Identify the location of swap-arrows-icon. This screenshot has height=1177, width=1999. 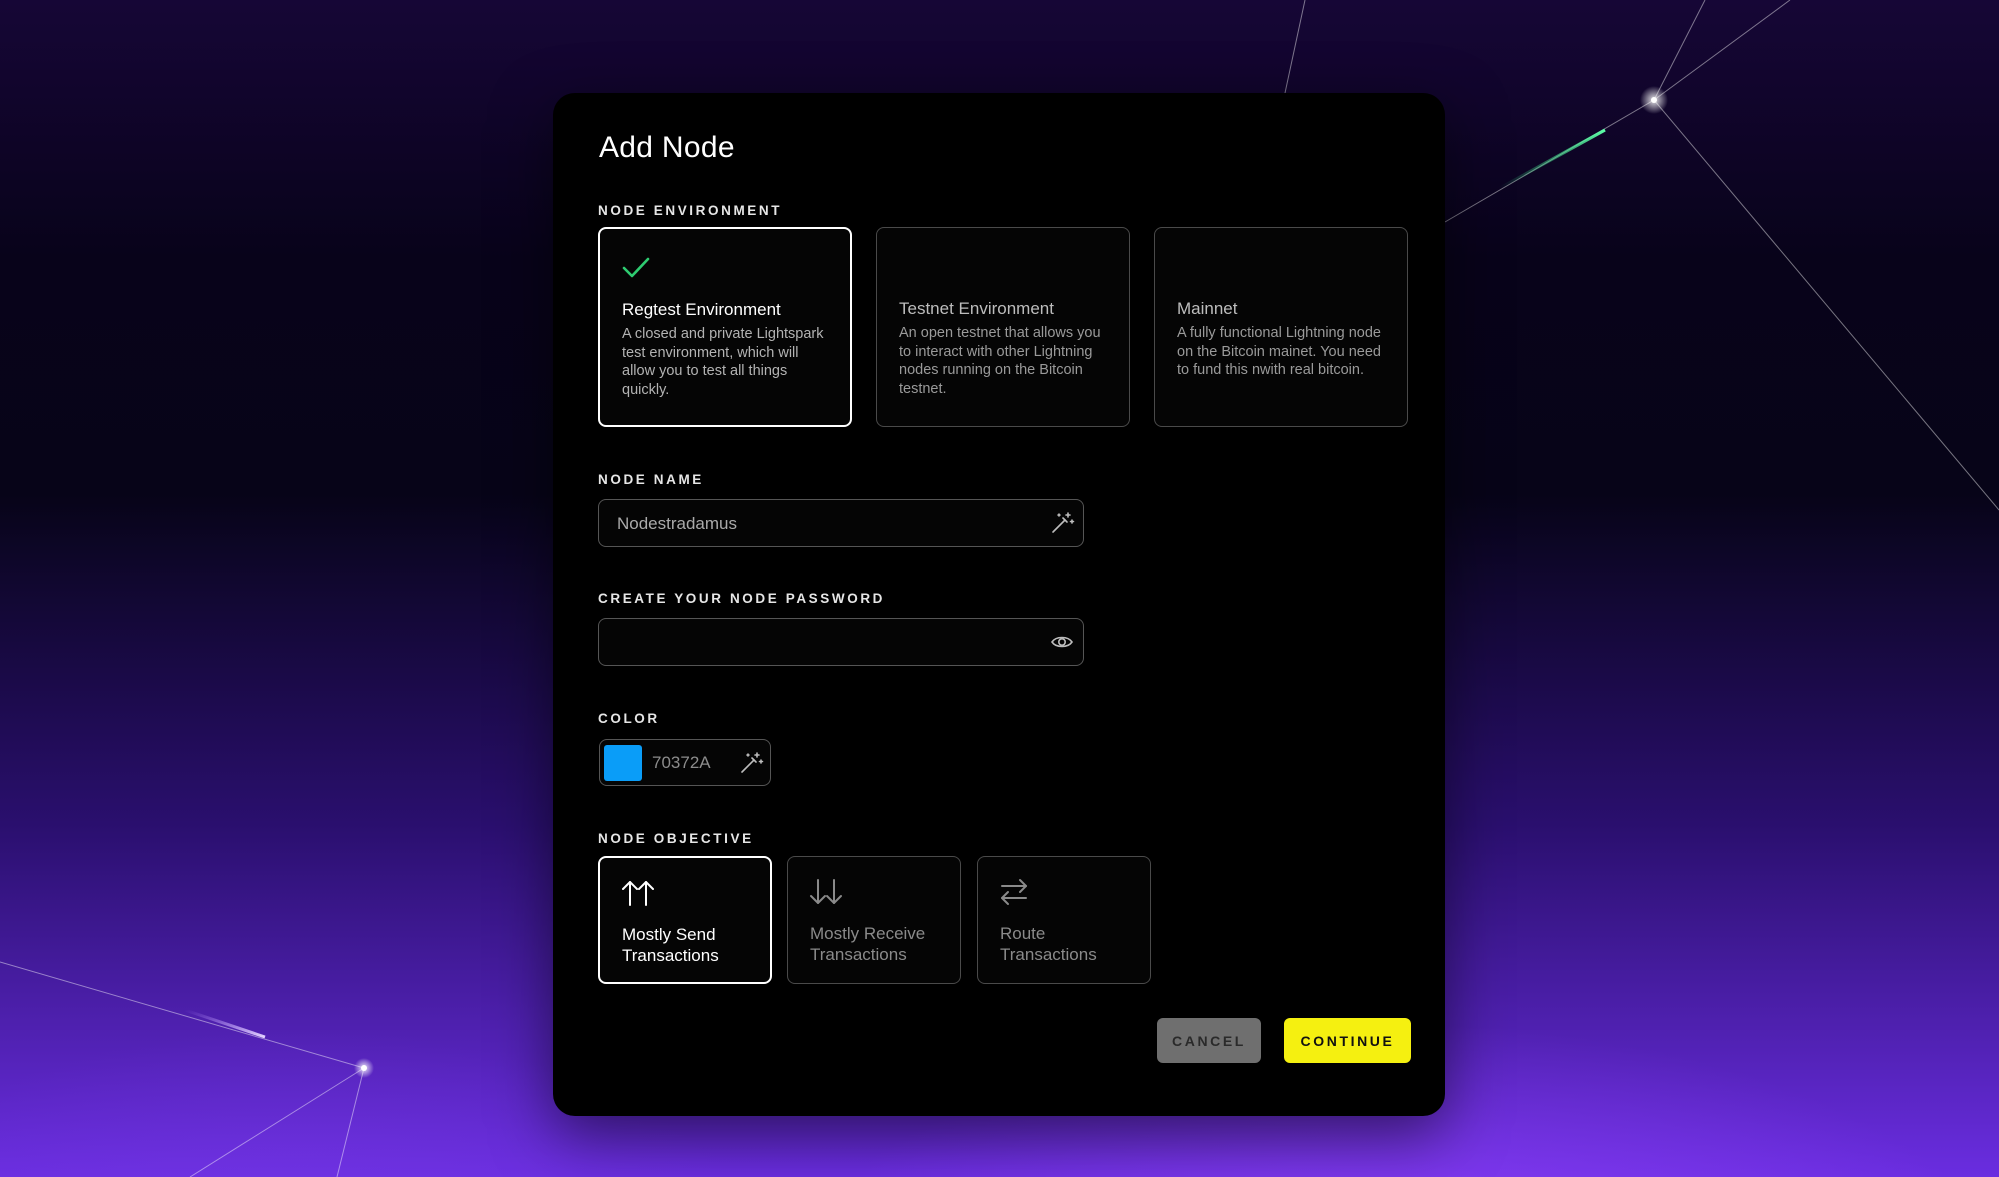
(1014, 892).